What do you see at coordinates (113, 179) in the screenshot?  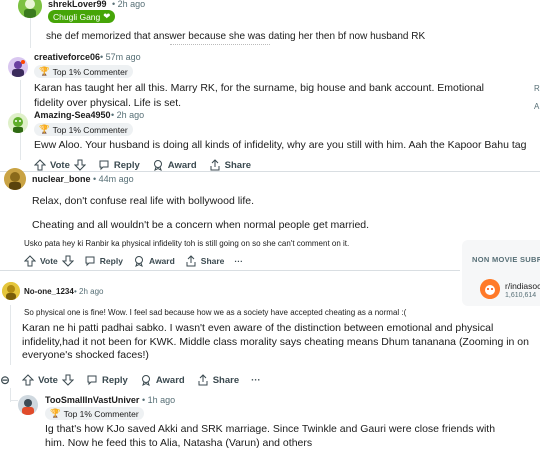 I see `timestamp: • 44m ago` at bounding box center [113, 179].